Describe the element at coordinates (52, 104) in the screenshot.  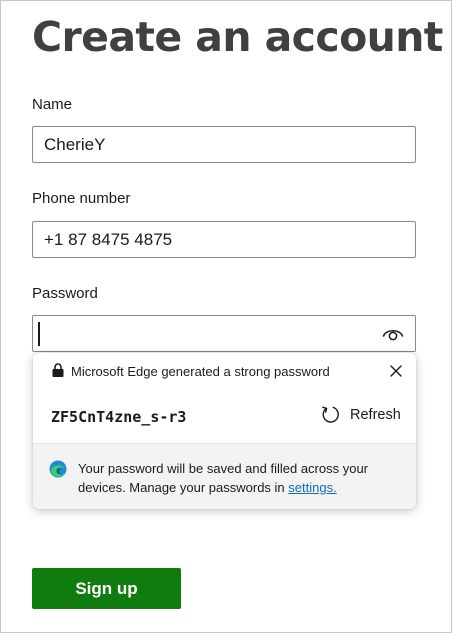
I see `name-label: Name` at that location.